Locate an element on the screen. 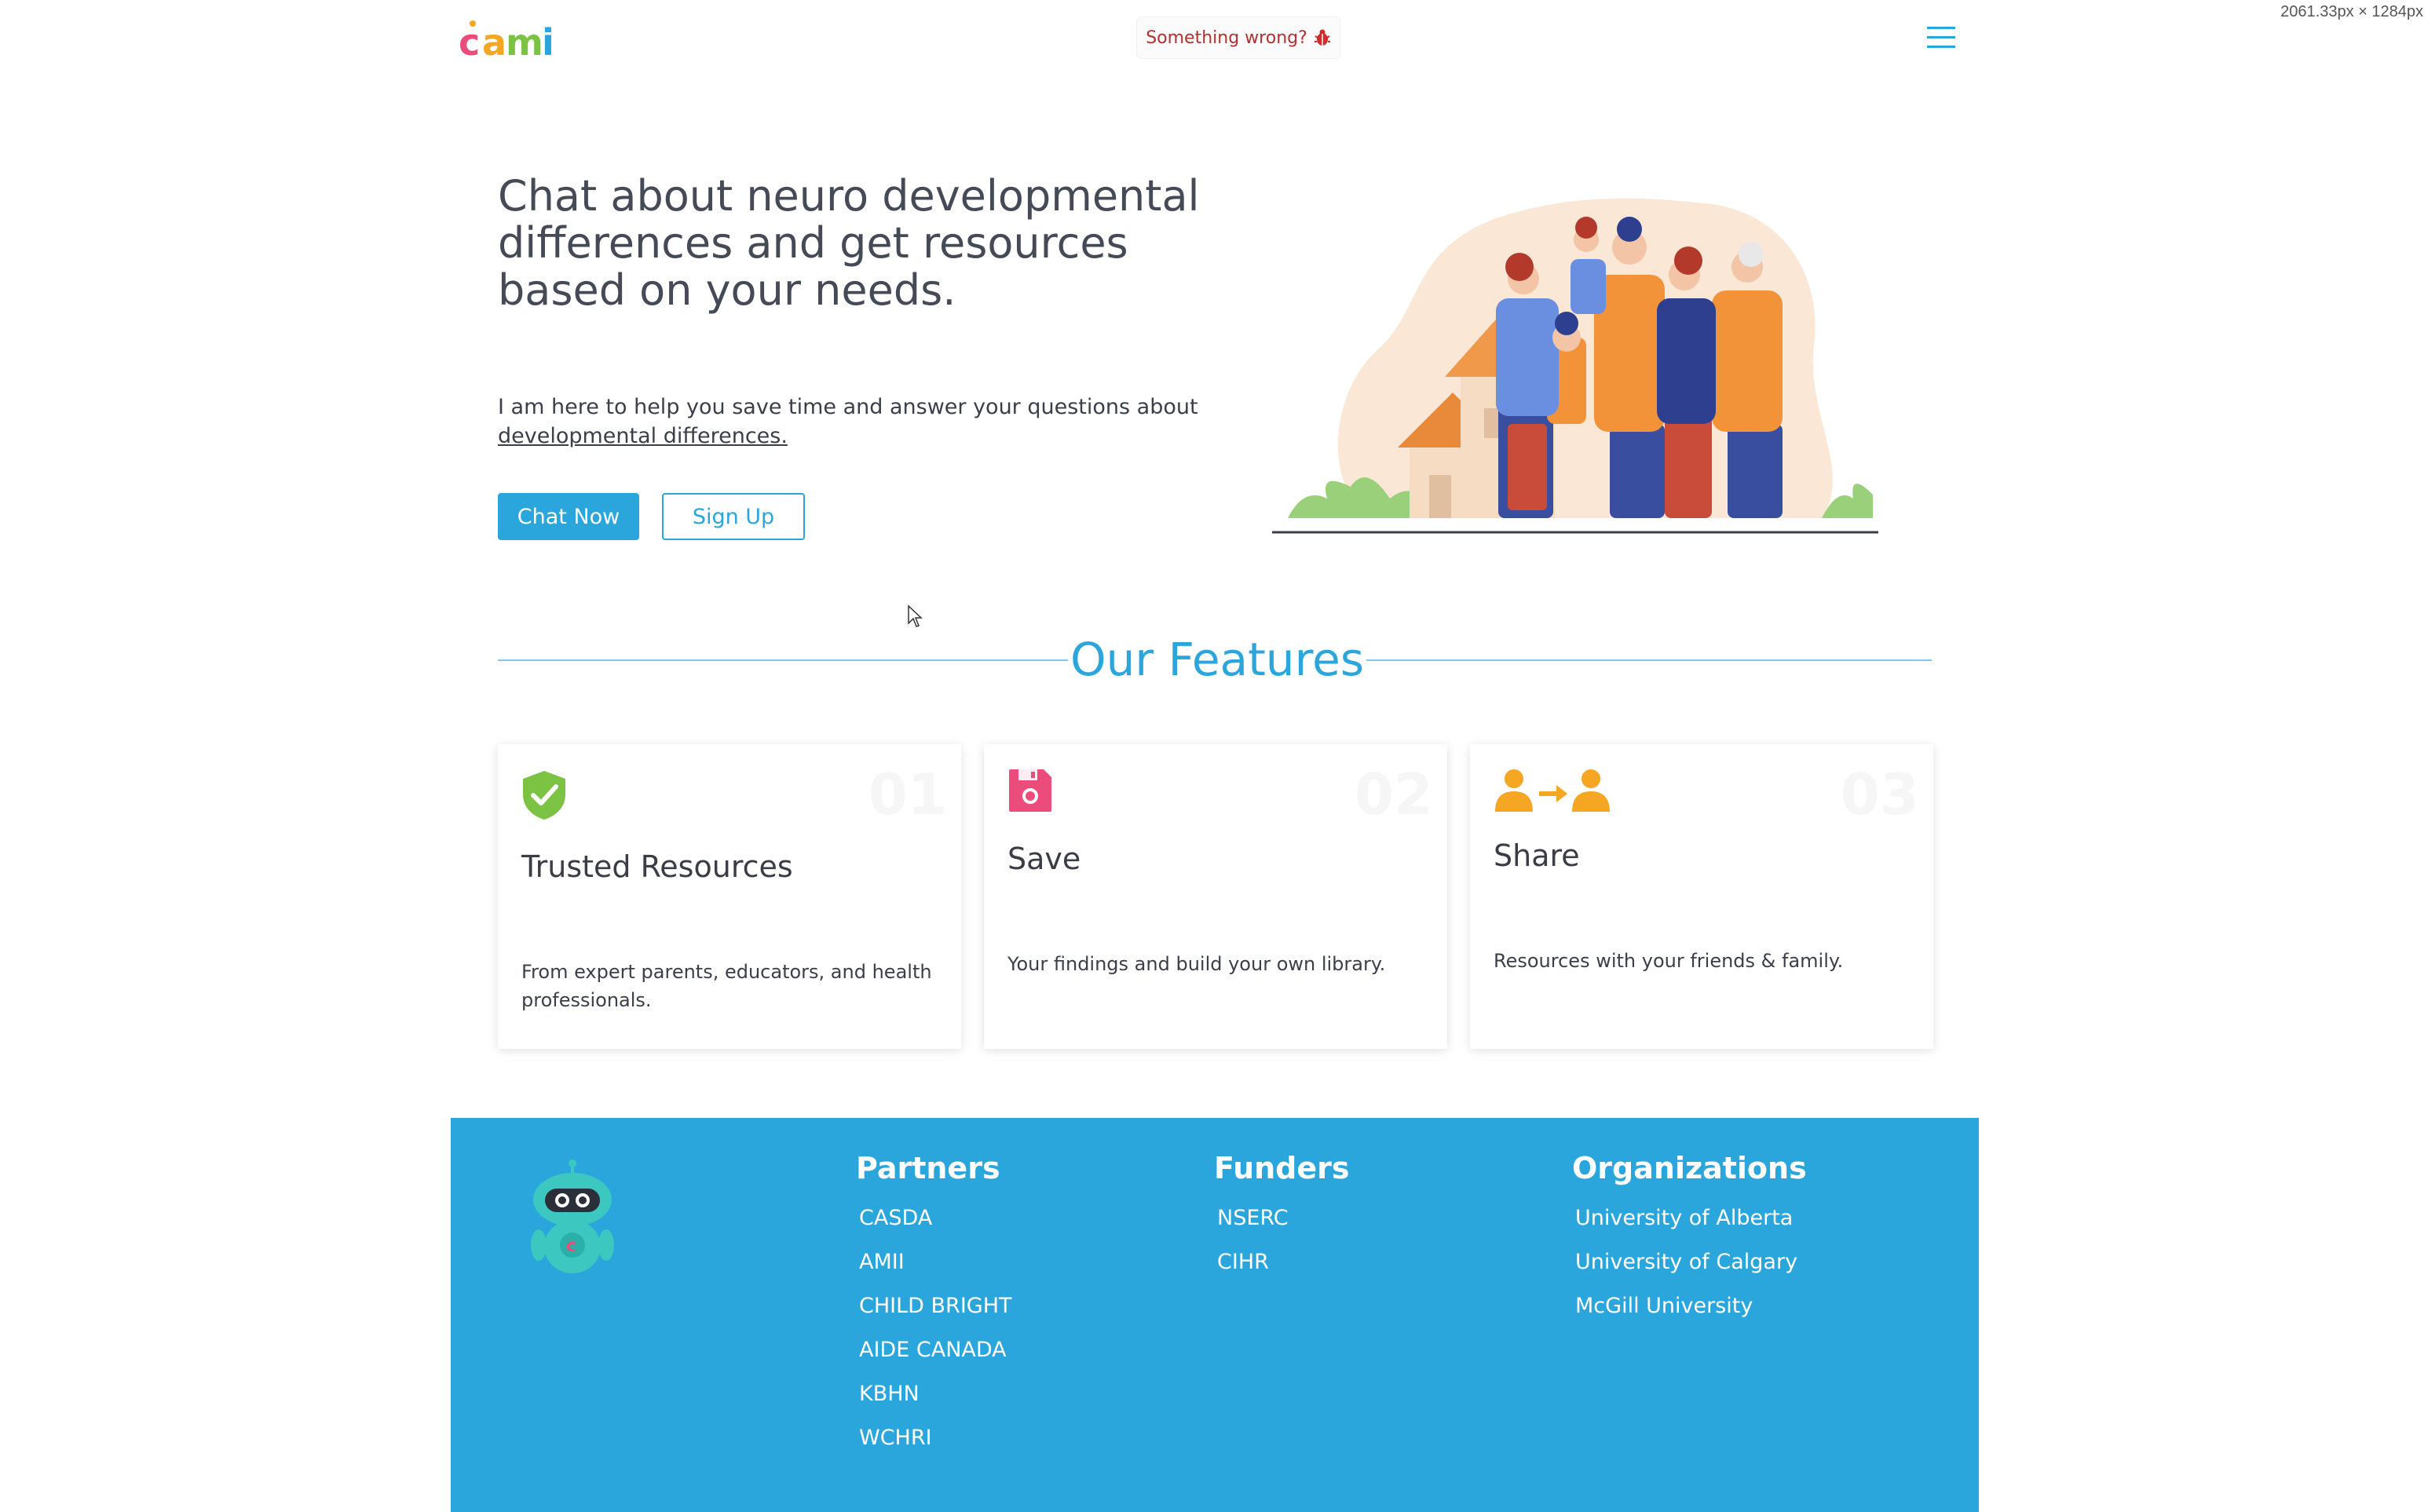 The width and height of the screenshot is (2428, 1512). feature-title: Share is located at coordinates (1537, 855).